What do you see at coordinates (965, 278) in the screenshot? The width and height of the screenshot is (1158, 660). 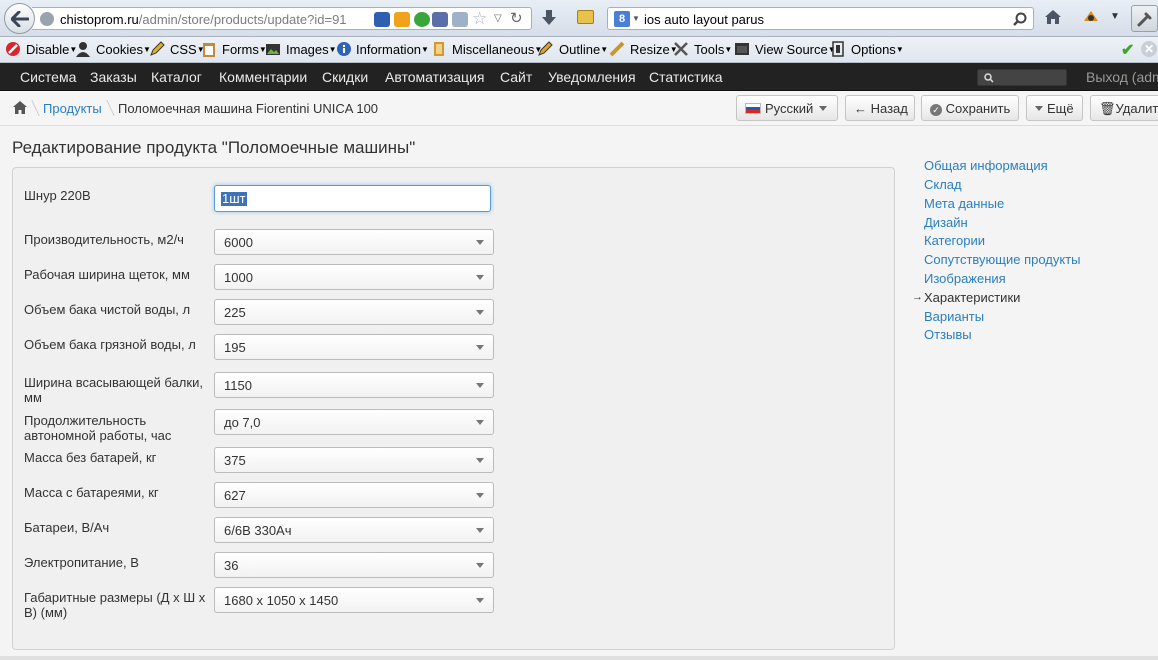 I see `side-nav-images: Изображения` at bounding box center [965, 278].